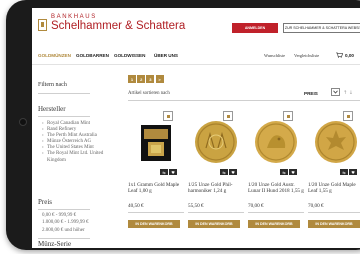  What do you see at coordinates (150, 79) in the screenshot?
I see `page-button: 3` at bounding box center [150, 79].